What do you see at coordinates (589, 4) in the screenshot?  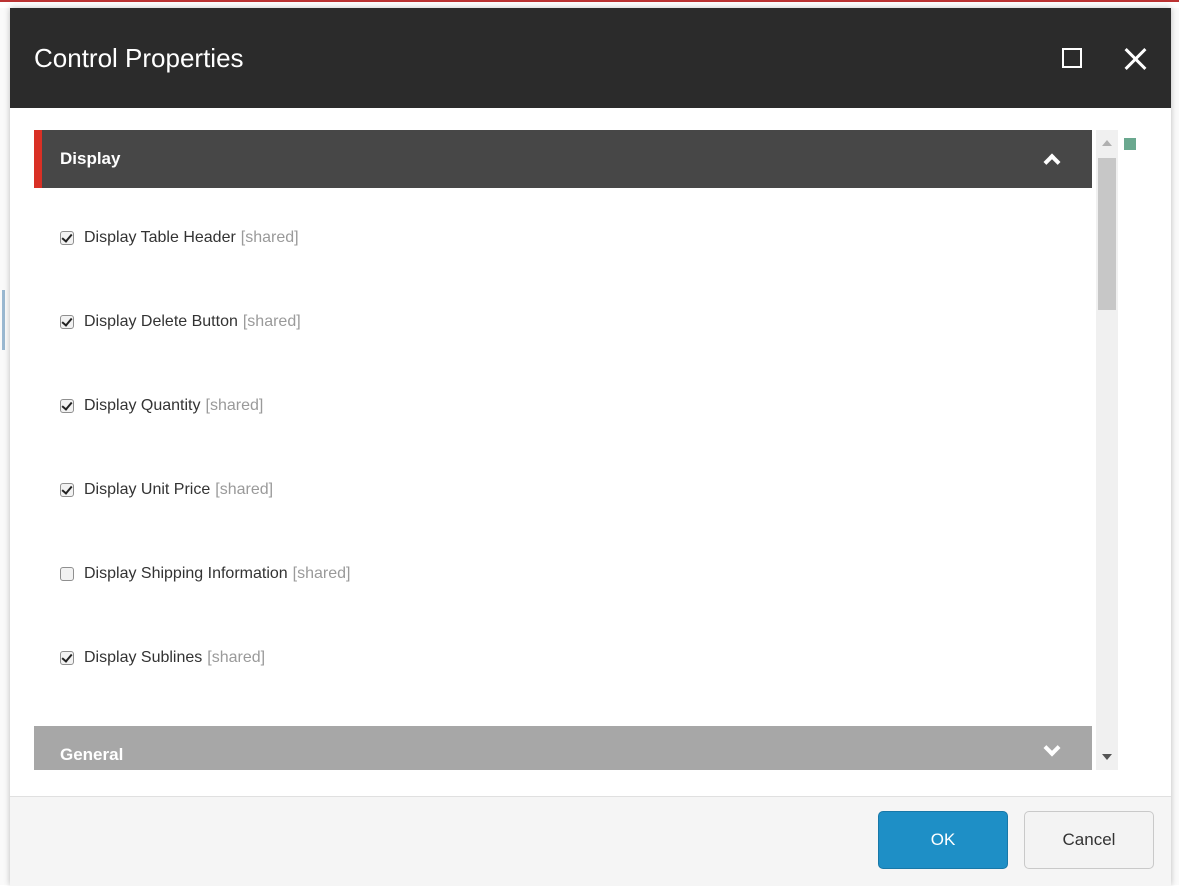 I see `background-page-top` at bounding box center [589, 4].